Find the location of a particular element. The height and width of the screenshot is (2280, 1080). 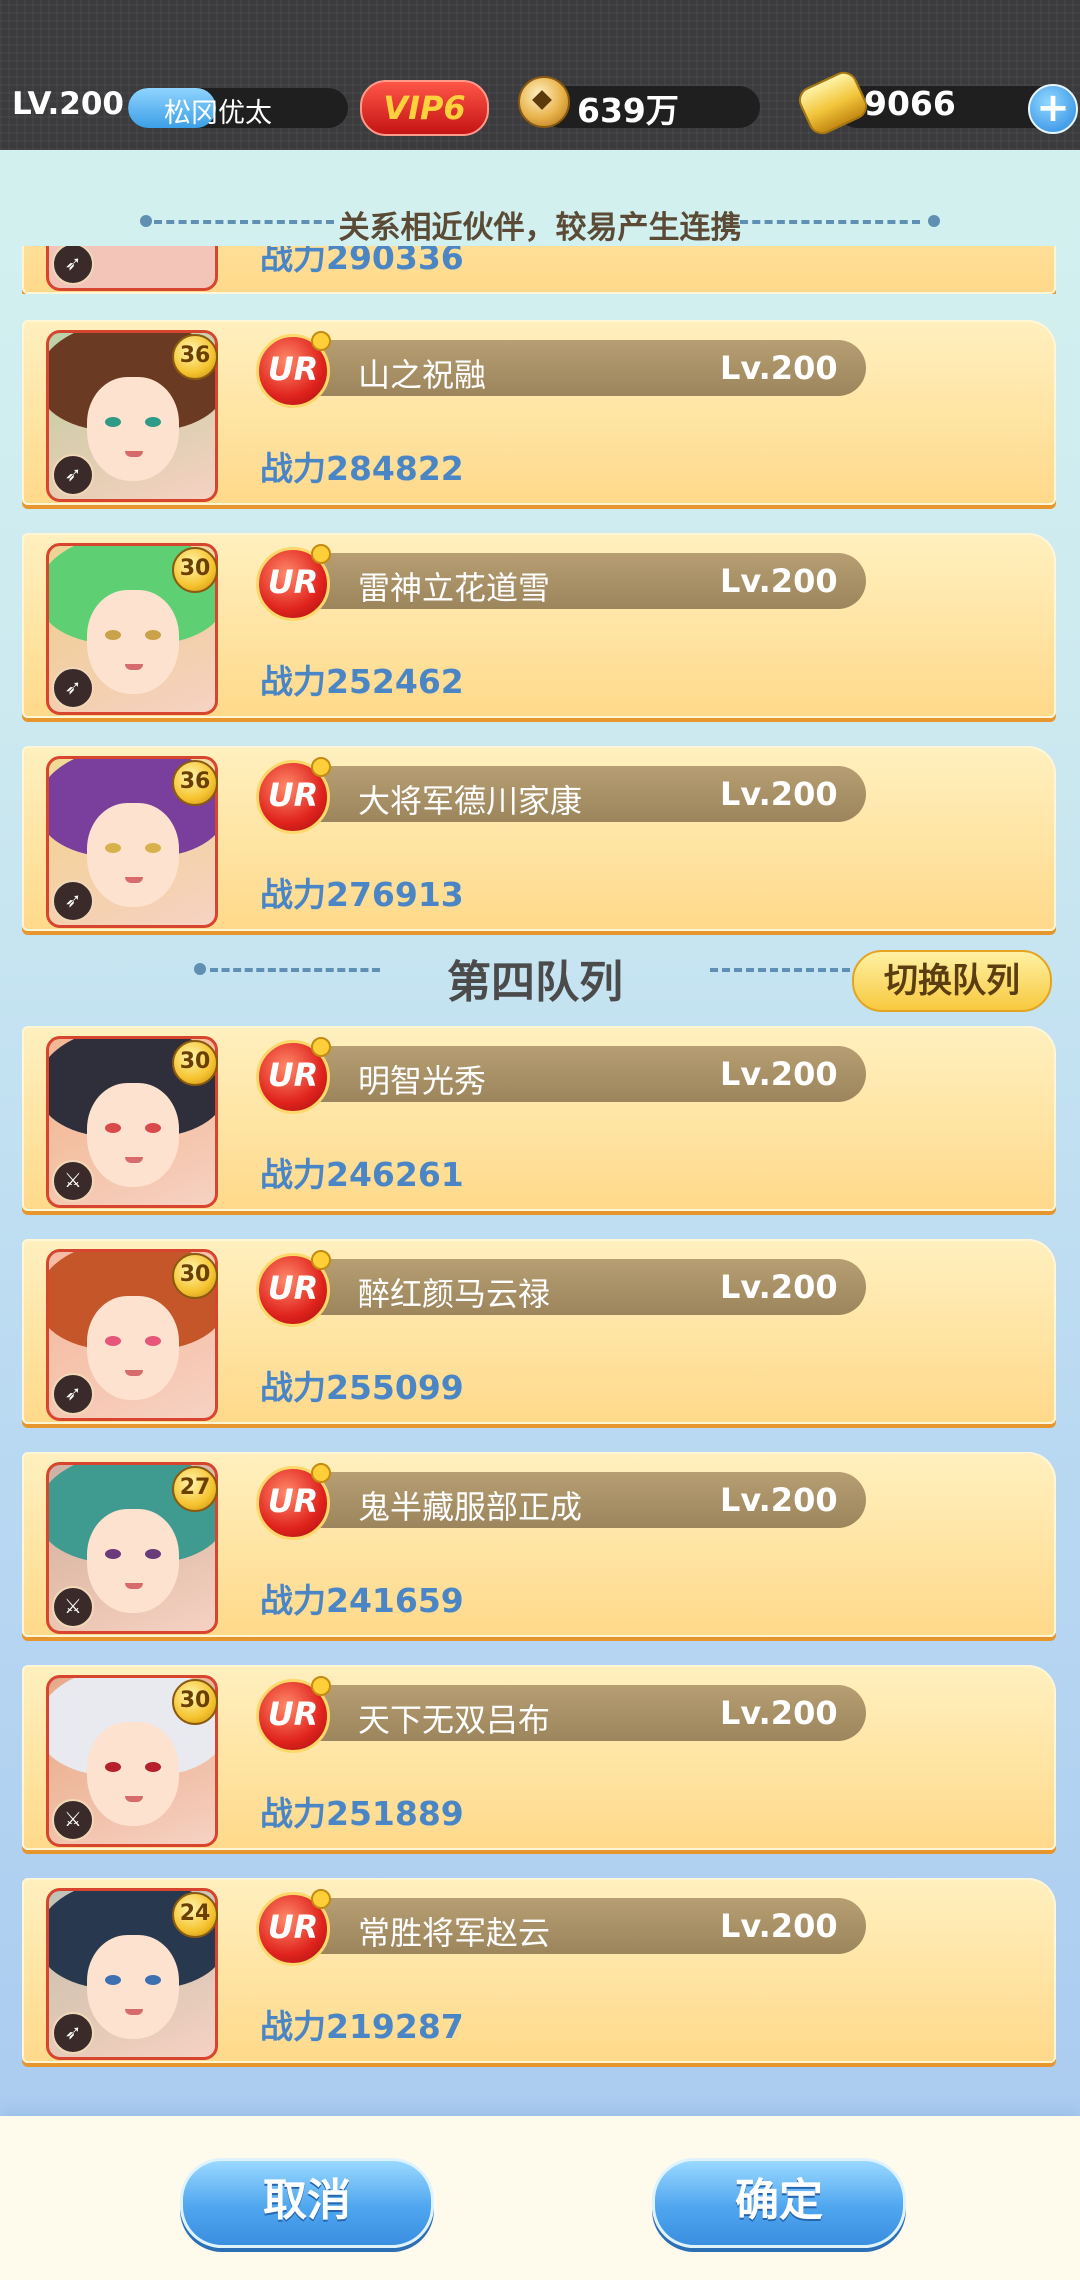

hero-power: 战力276913 is located at coordinates (362, 894).